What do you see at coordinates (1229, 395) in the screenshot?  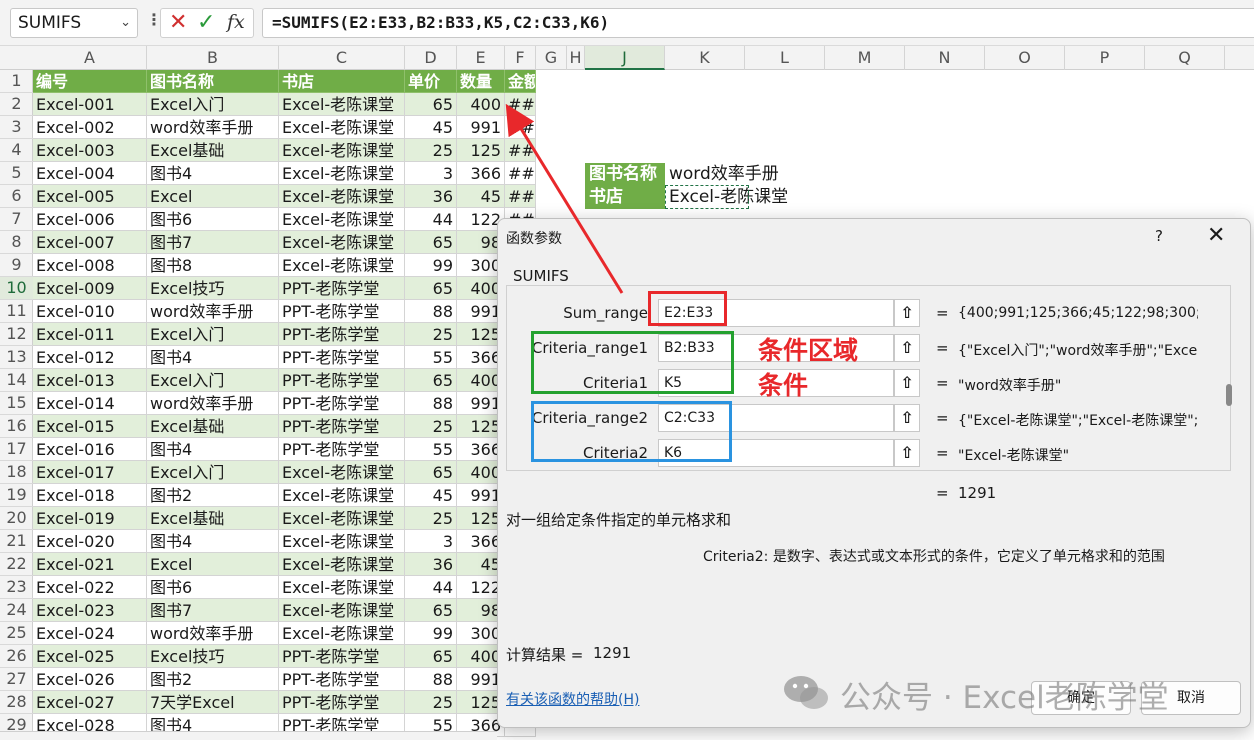 I see `arguments-scrollbar` at bounding box center [1229, 395].